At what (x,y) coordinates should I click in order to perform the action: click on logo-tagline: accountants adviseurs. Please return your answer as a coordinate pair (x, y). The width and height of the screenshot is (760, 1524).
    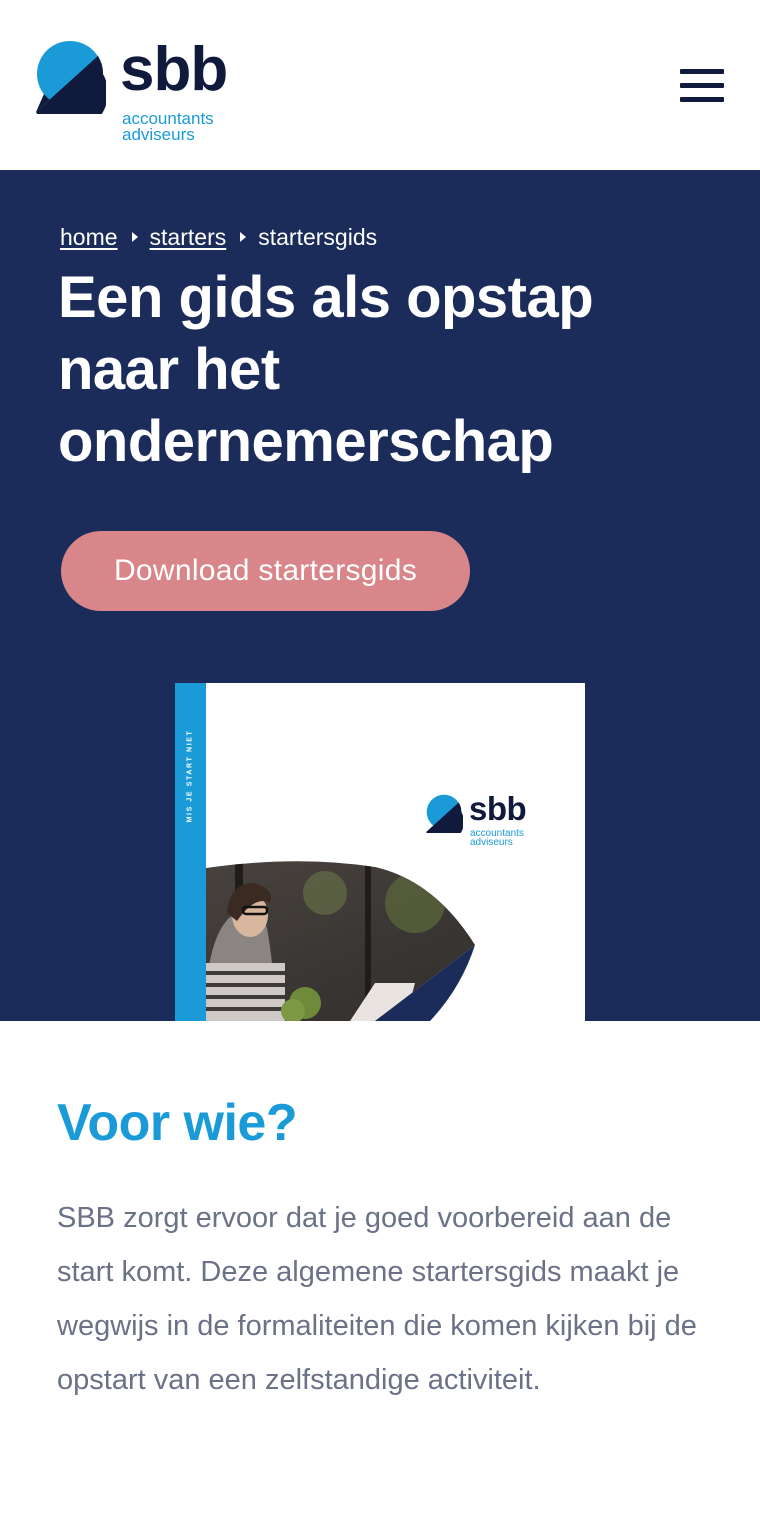
    Looking at the image, I should click on (168, 127).